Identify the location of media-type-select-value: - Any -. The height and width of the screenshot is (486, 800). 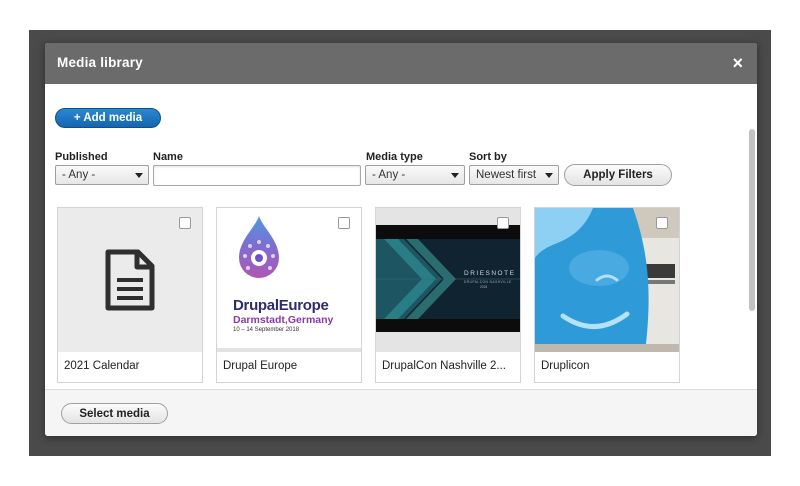
(389, 175).